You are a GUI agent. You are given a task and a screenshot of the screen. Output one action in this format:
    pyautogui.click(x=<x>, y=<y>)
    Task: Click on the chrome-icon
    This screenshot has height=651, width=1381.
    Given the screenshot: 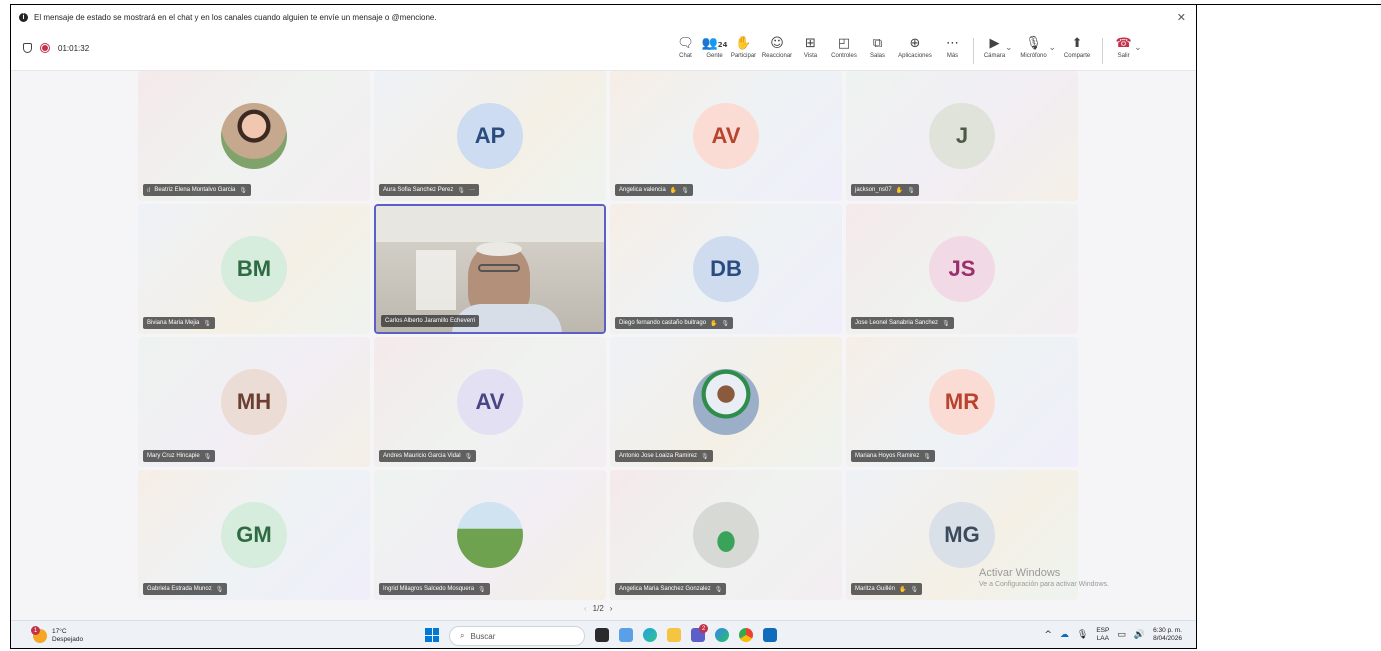 What is the action you would take?
    pyautogui.click(x=746, y=635)
    